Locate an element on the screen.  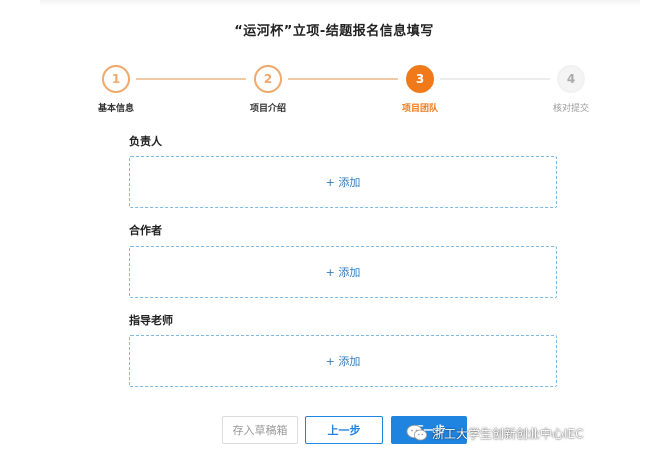
add-advisor-button: + 添加 is located at coordinates (343, 361).